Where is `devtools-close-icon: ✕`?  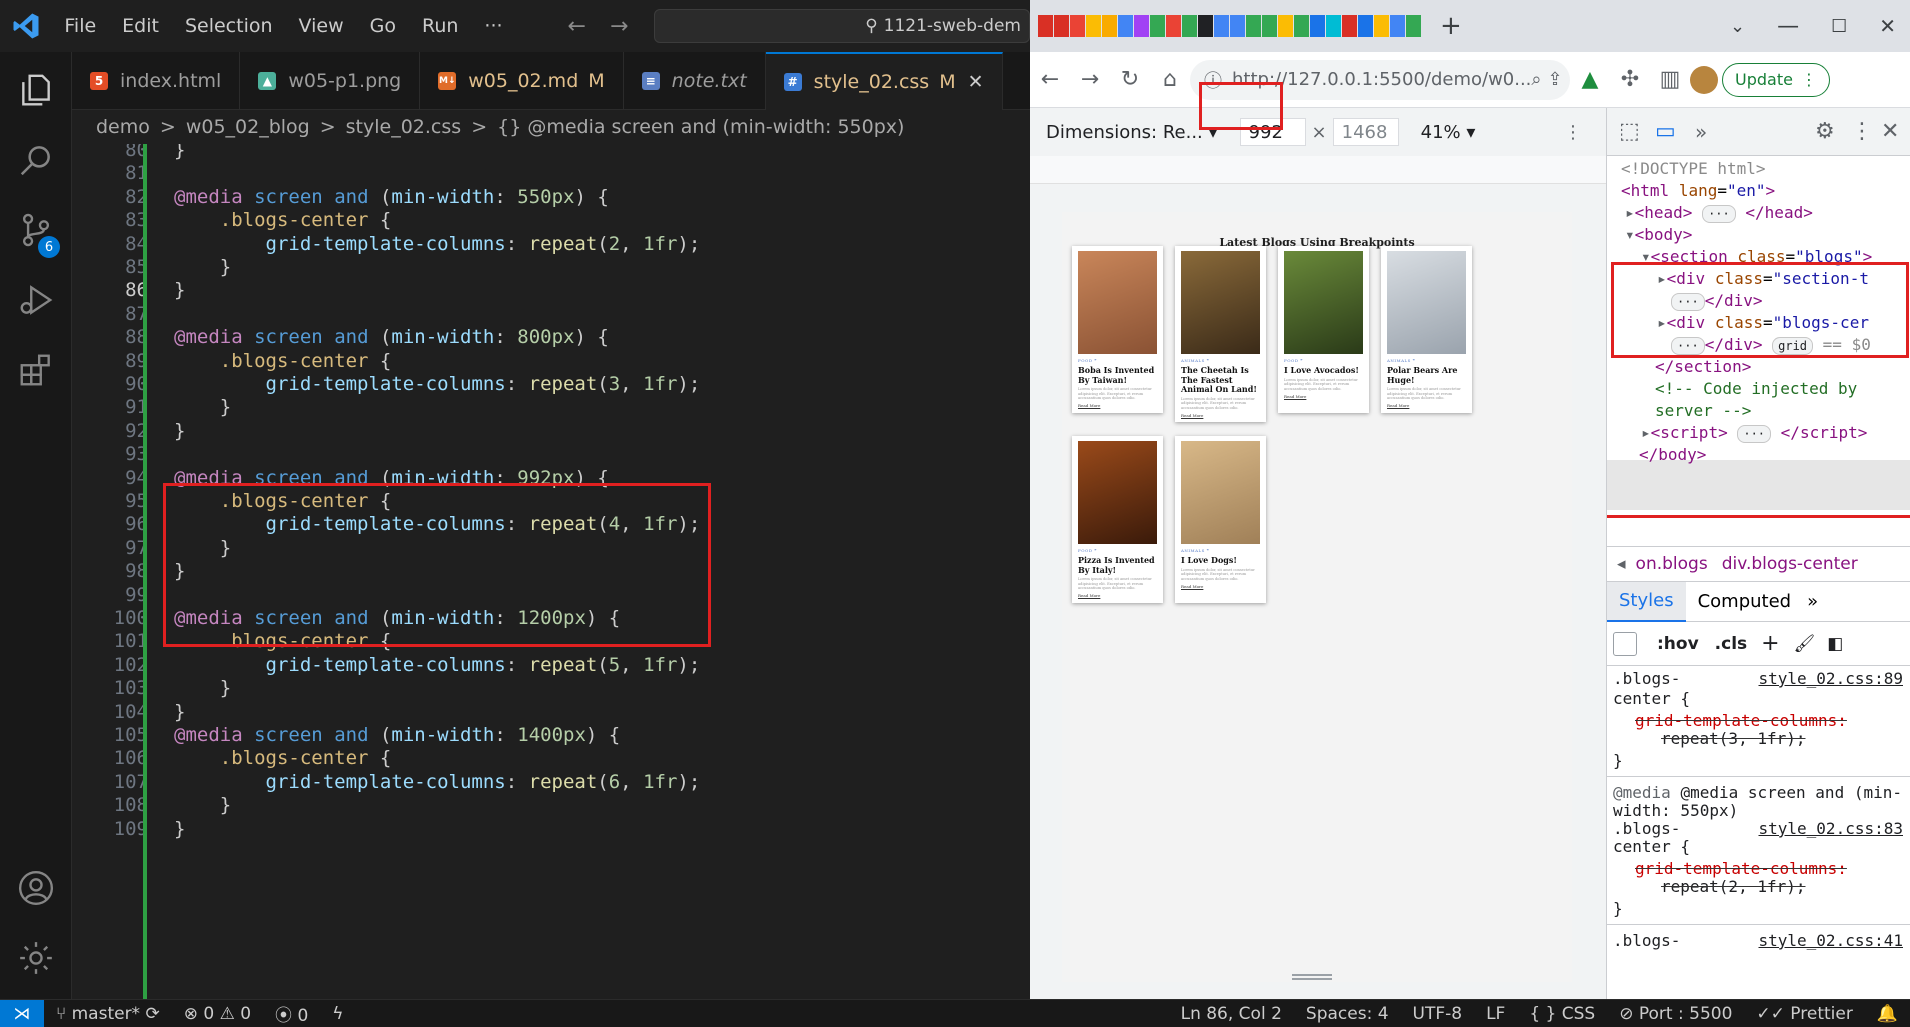
devtools-close-icon: ✕ is located at coordinates (1895, 131).